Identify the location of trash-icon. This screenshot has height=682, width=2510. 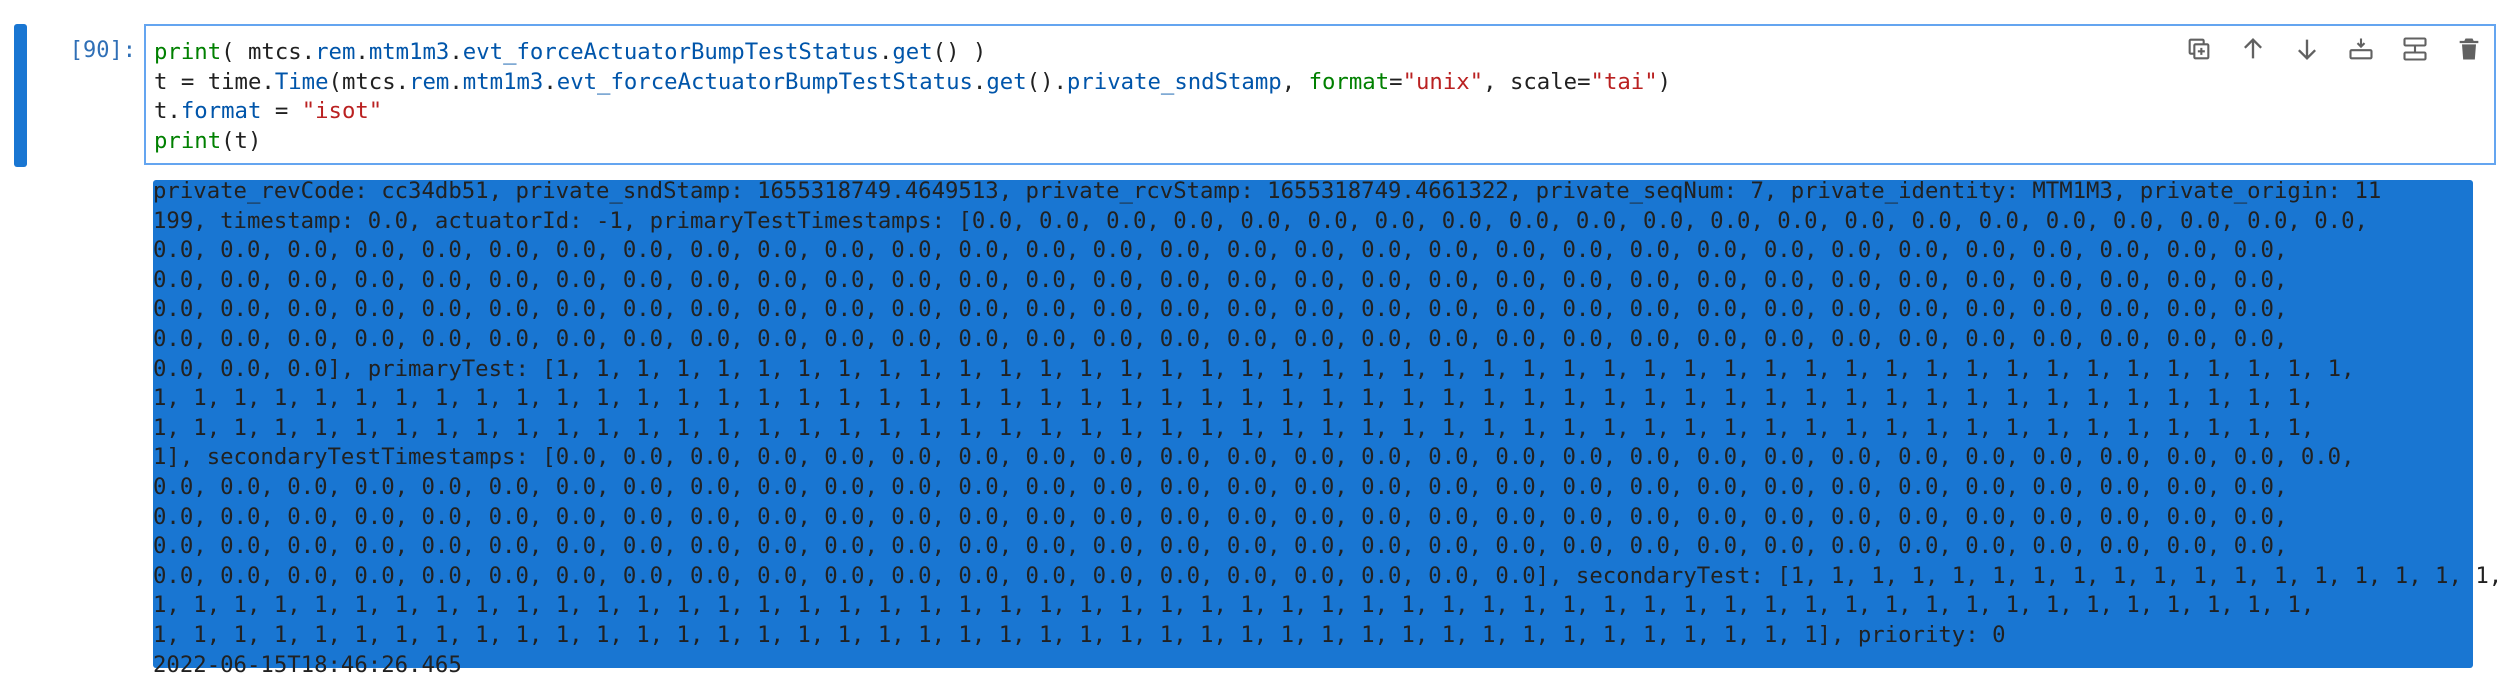
(2469, 49).